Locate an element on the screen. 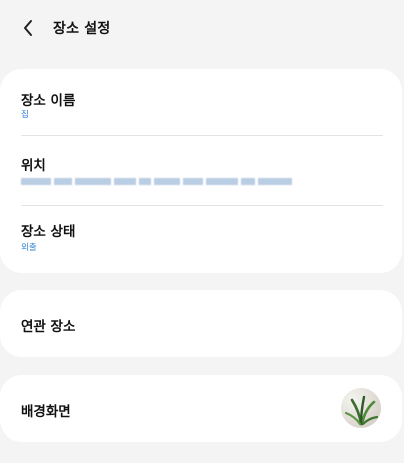 The height and width of the screenshot is (463, 404). place-name-row: 장소 이름 집 is located at coordinates (201, 102).